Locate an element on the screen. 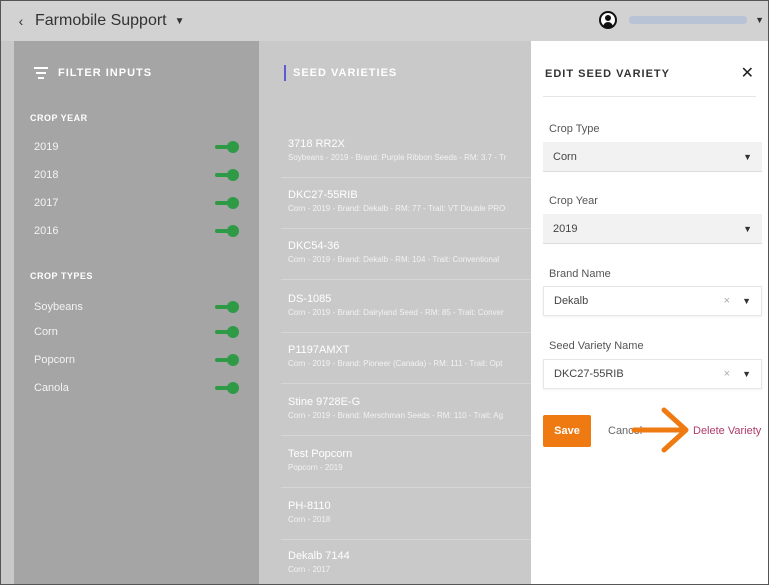 The width and height of the screenshot is (769, 585). filter-row-crop-type-soybeans: Soybeans is located at coordinates (136, 307).